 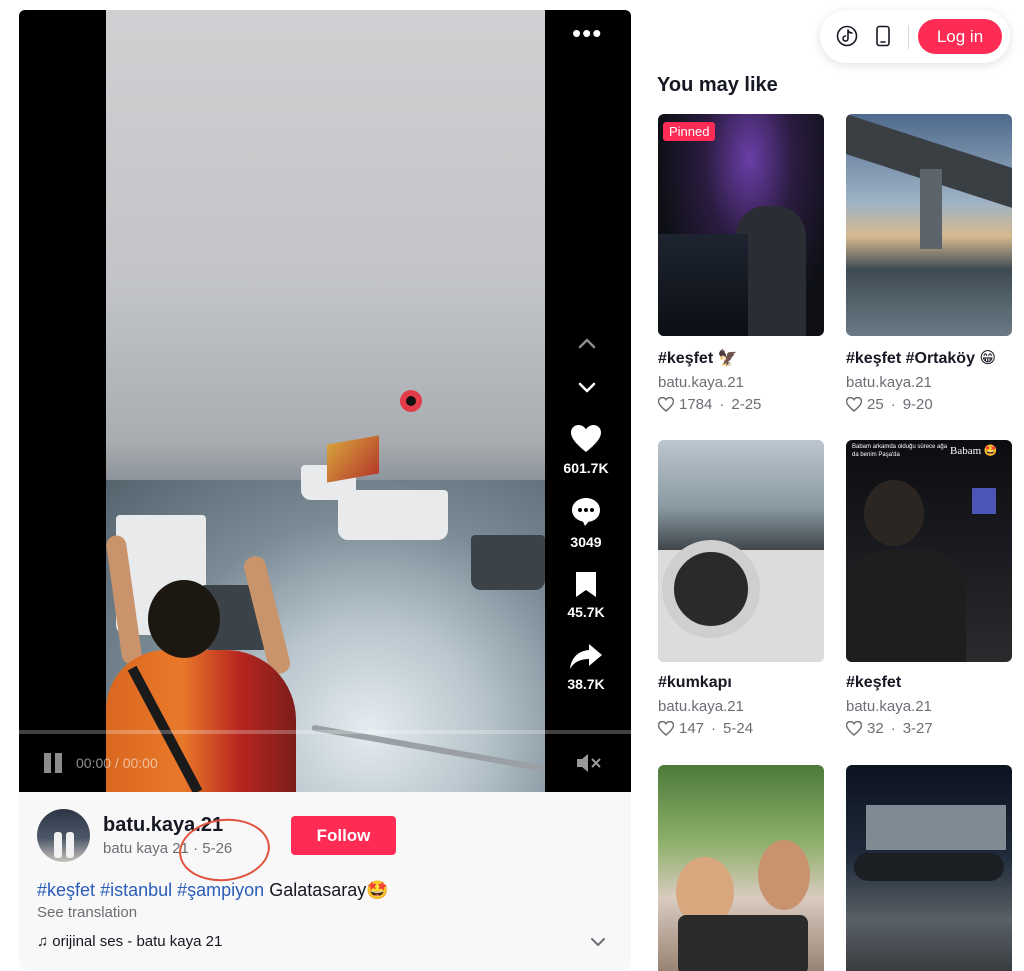 What do you see at coordinates (915, 36) in the screenshot?
I see `top-toolbar: Log in` at bounding box center [915, 36].